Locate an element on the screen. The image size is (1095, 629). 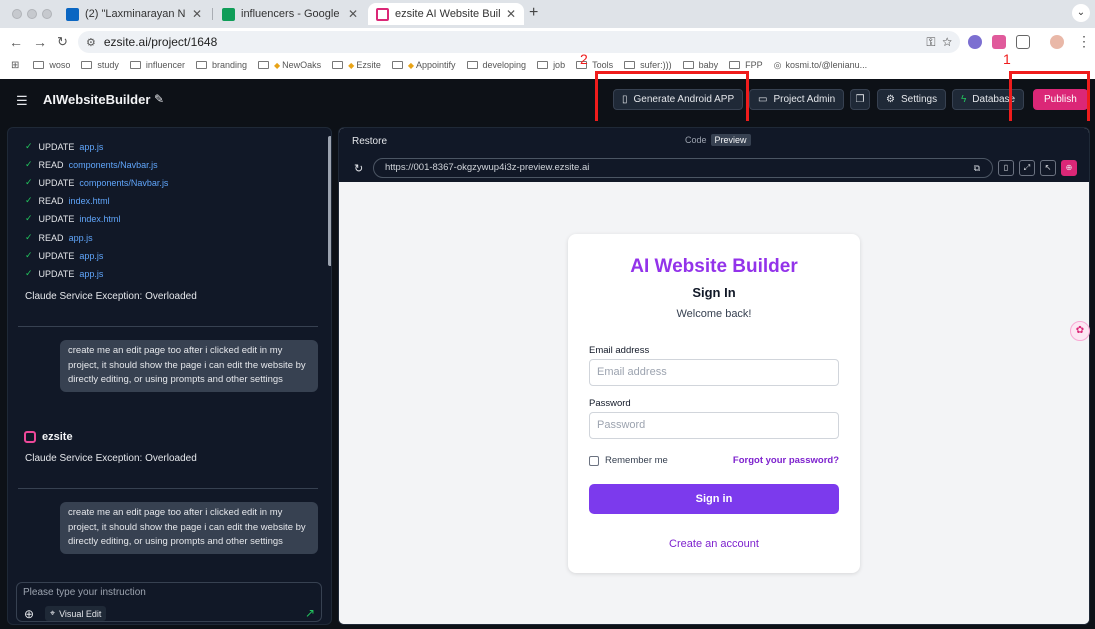
browser-toolbar: ← → ↻ ⚙ ezsite.ai/project/1648 ⚿ ☆ ⋮ is located at coordinates (547, 42).